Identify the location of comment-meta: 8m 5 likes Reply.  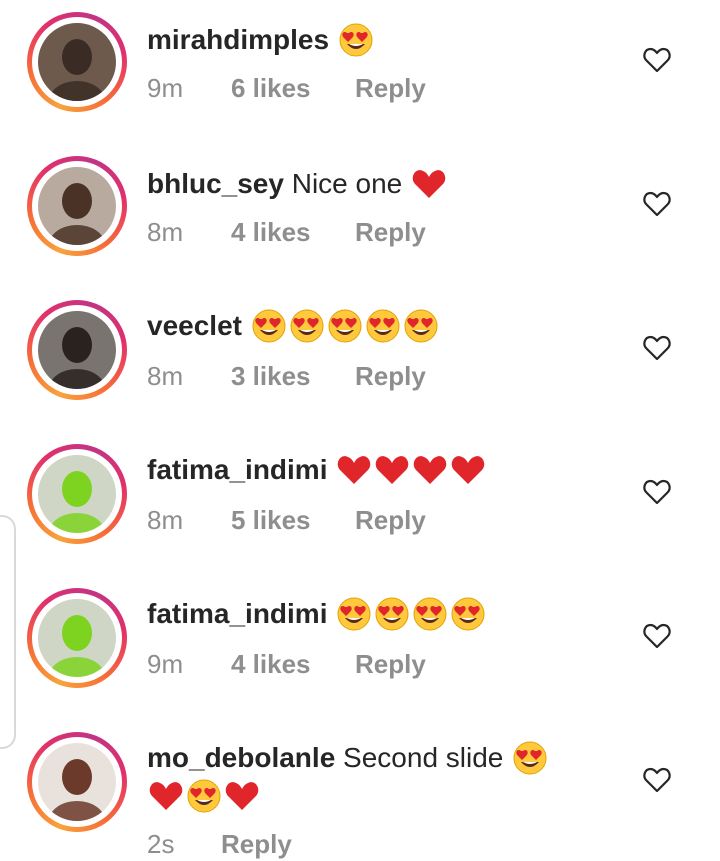
(286, 520).